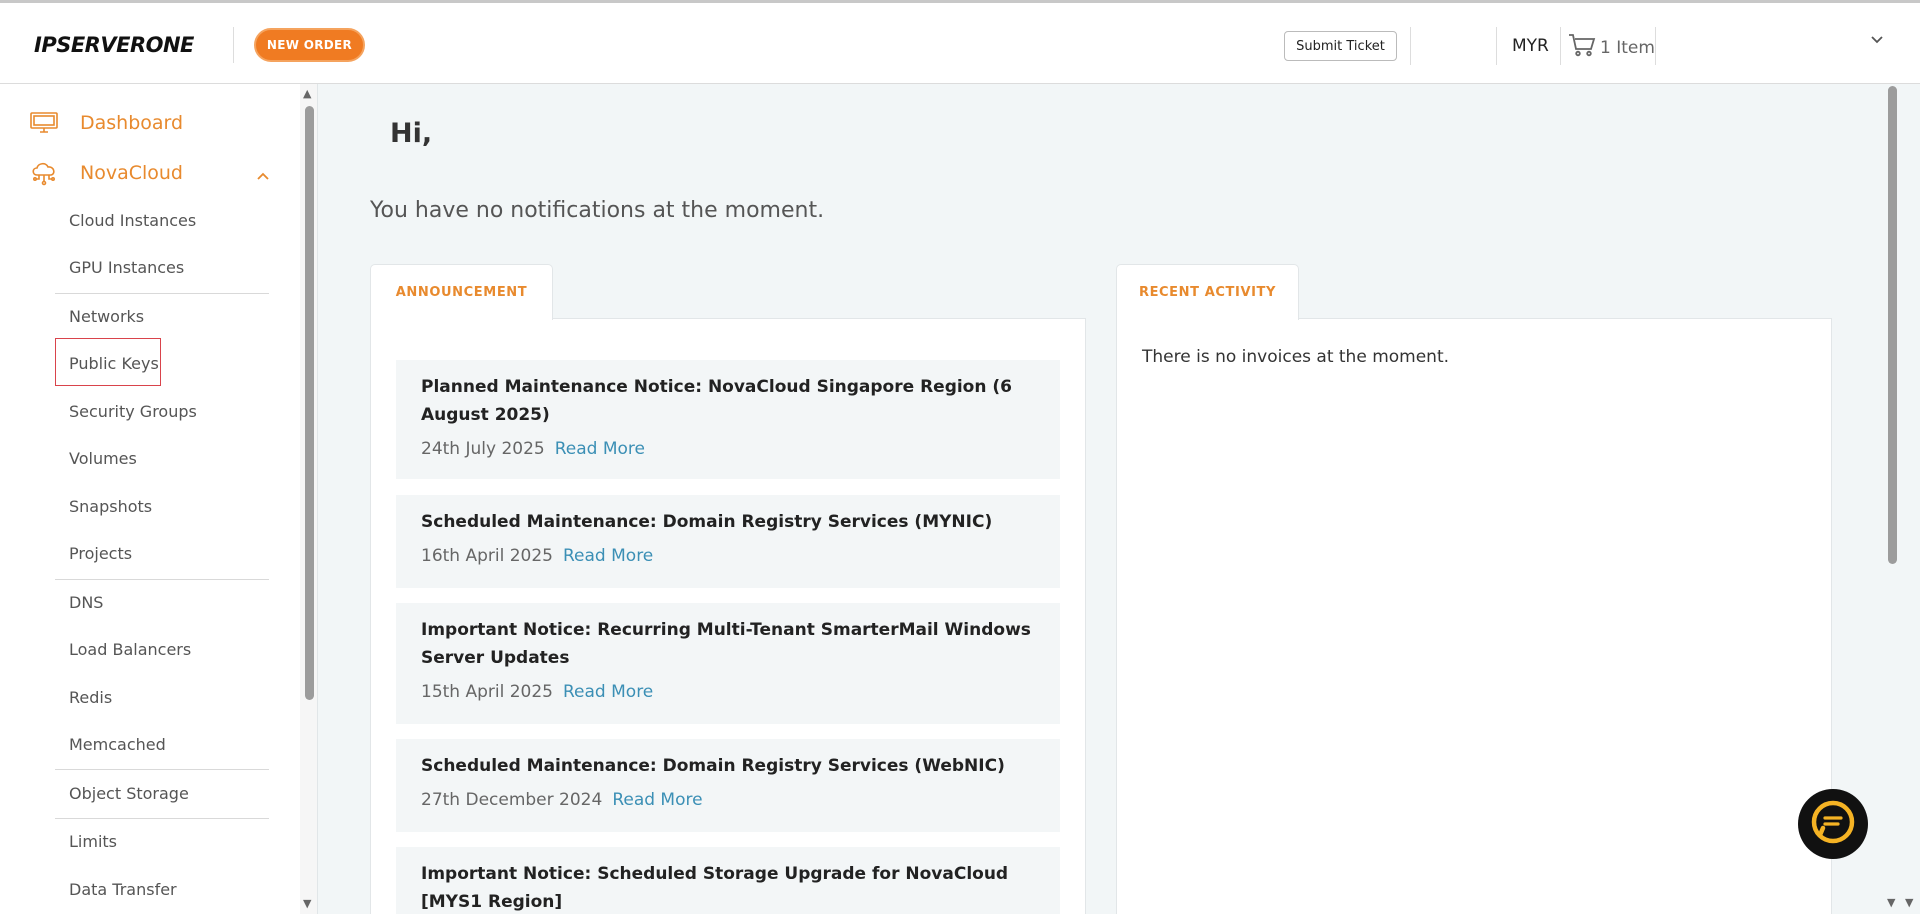  What do you see at coordinates (487, 692) in the screenshot?
I see `announcement-date: 15th April 2025` at bounding box center [487, 692].